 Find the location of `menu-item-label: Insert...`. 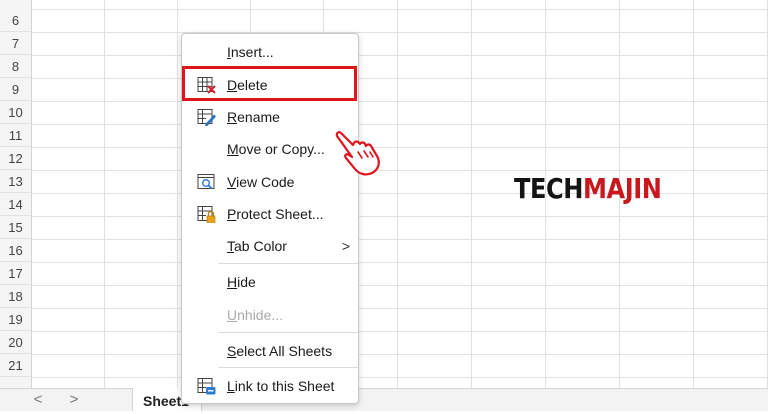

menu-item-label: Insert... is located at coordinates (250, 52).